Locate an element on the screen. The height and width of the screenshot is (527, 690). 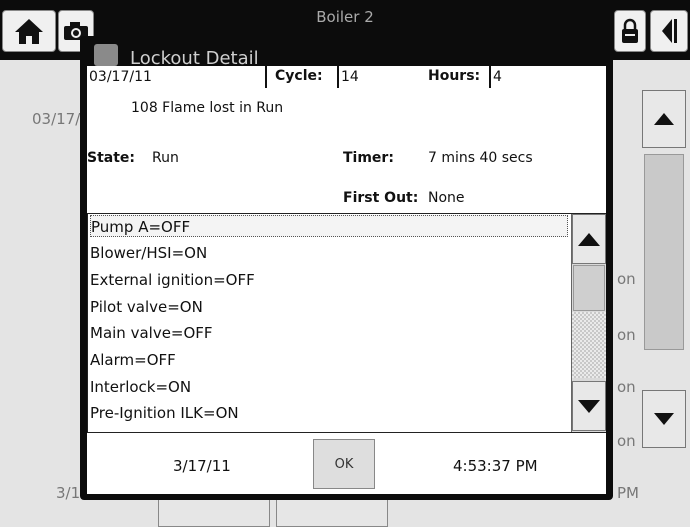
footer-date: 3/17/11 is located at coordinates (202, 466).